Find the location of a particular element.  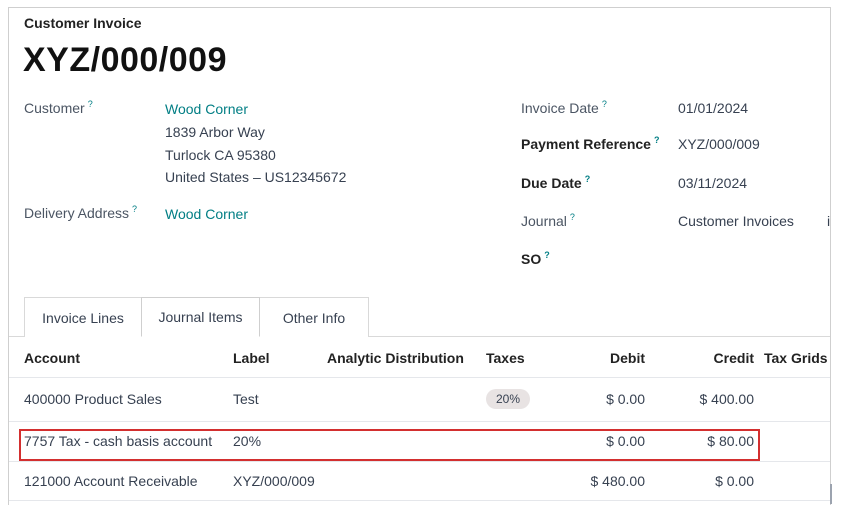

delivery-address-link: Wood Corner is located at coordinates (206, 214).